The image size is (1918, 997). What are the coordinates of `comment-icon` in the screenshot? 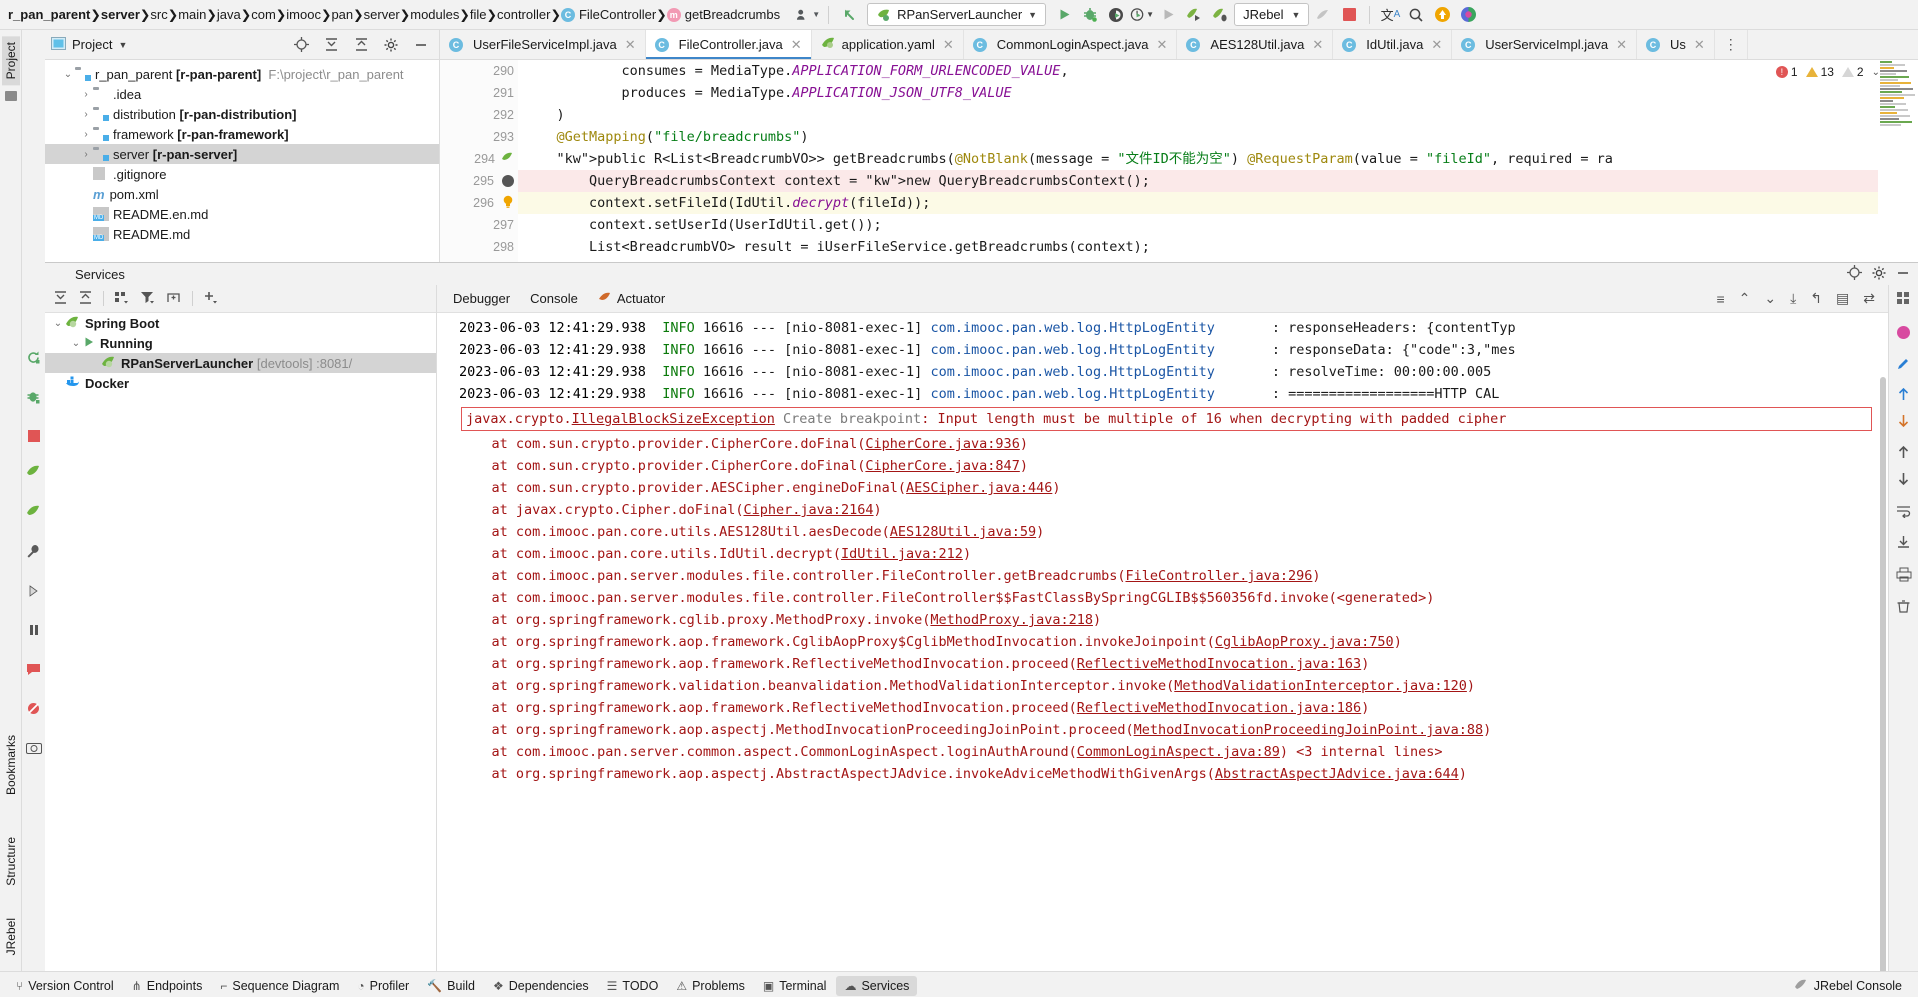 It's located at (33, 670).